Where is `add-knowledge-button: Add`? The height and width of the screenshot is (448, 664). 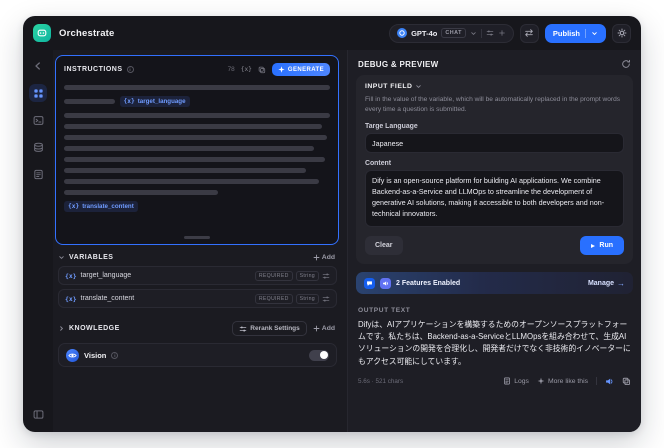 add-knowledge-button: Add is located at coordinates (324, 328).